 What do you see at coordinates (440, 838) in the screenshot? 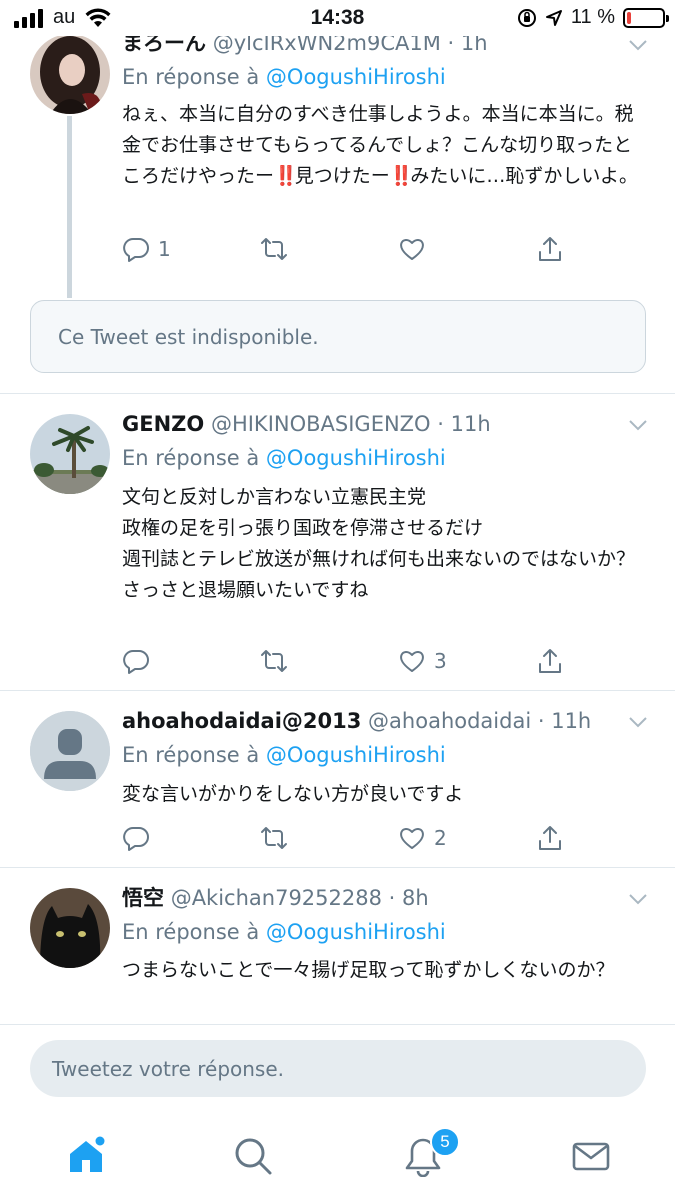
I see `like-count: 2` at bounding box center [440, 838].